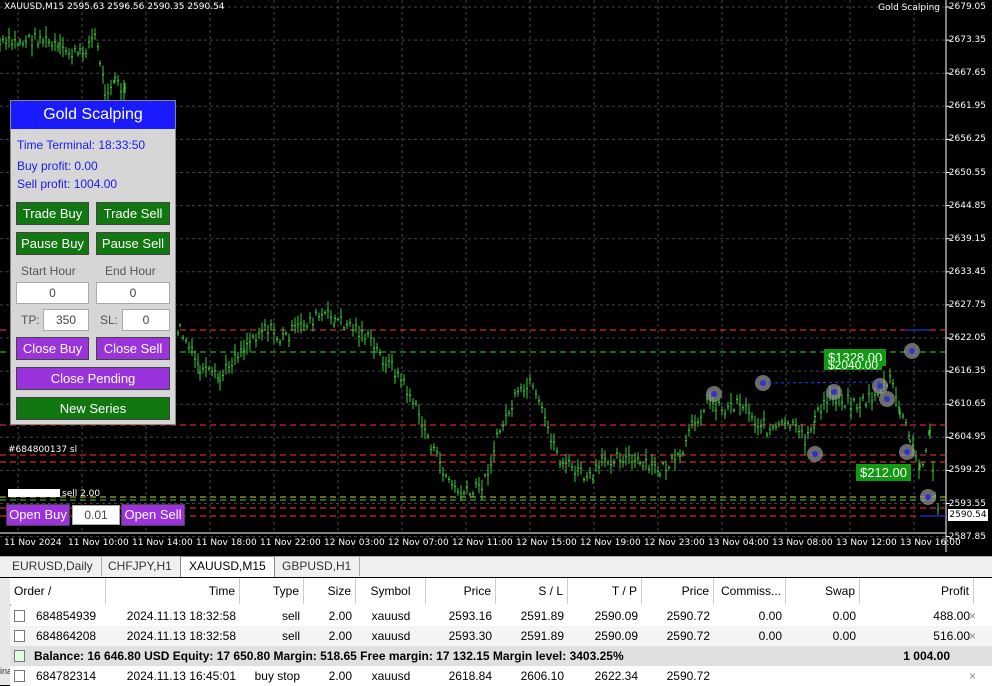  Describe the element at coordinates (290, 616) in the screenshot. I see `cell-type: sell` at that location.